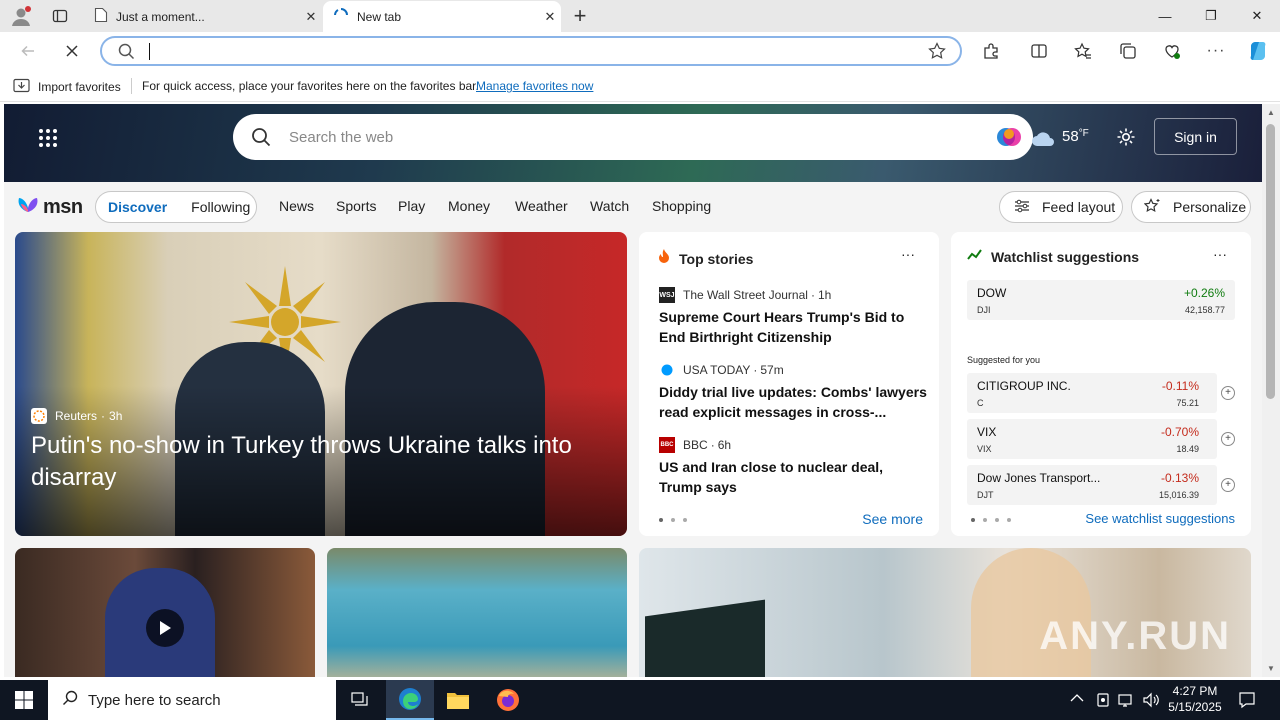 The image size is (1280, 720). Describe the element at coordinates (21, 16) in the screenshot. I see `profile-avatar-icon` at that location.